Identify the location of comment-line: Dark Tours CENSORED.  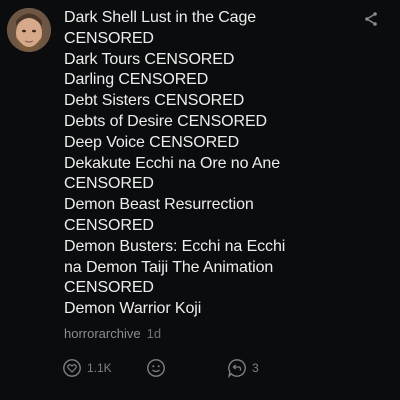
(149, 59).